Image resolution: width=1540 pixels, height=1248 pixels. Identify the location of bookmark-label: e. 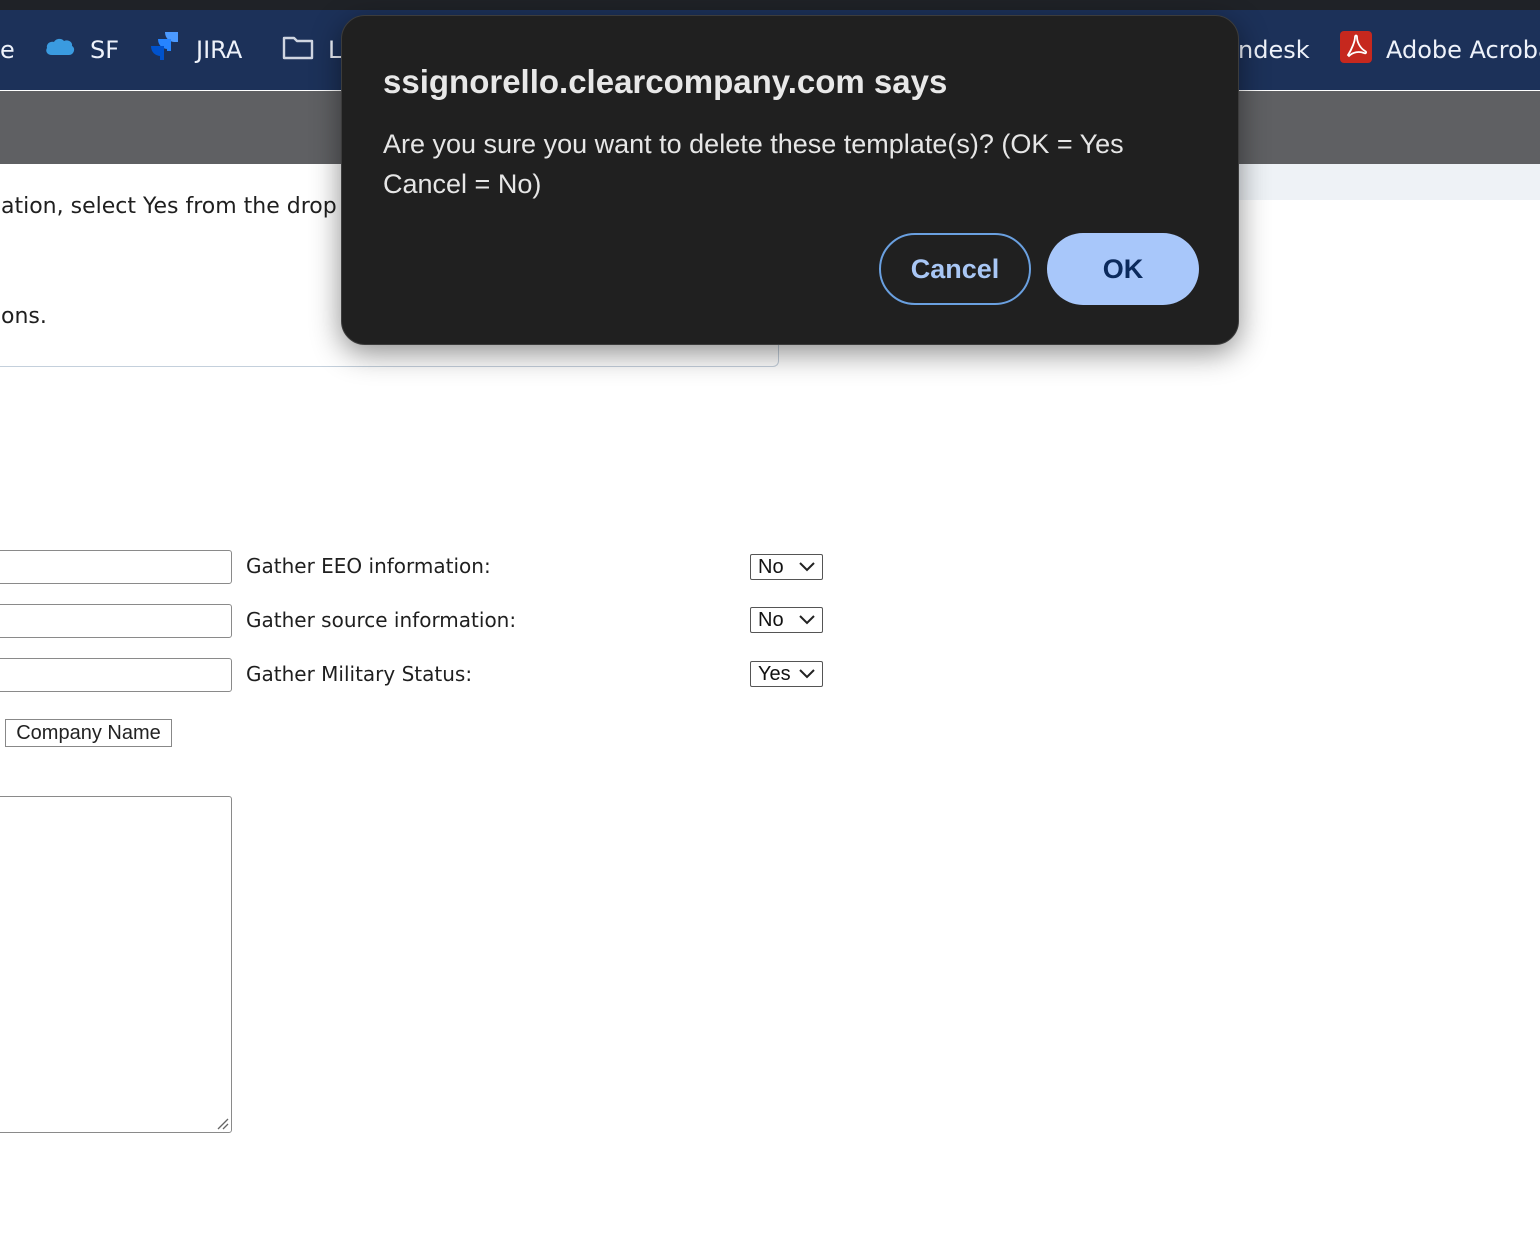
(7, 50).